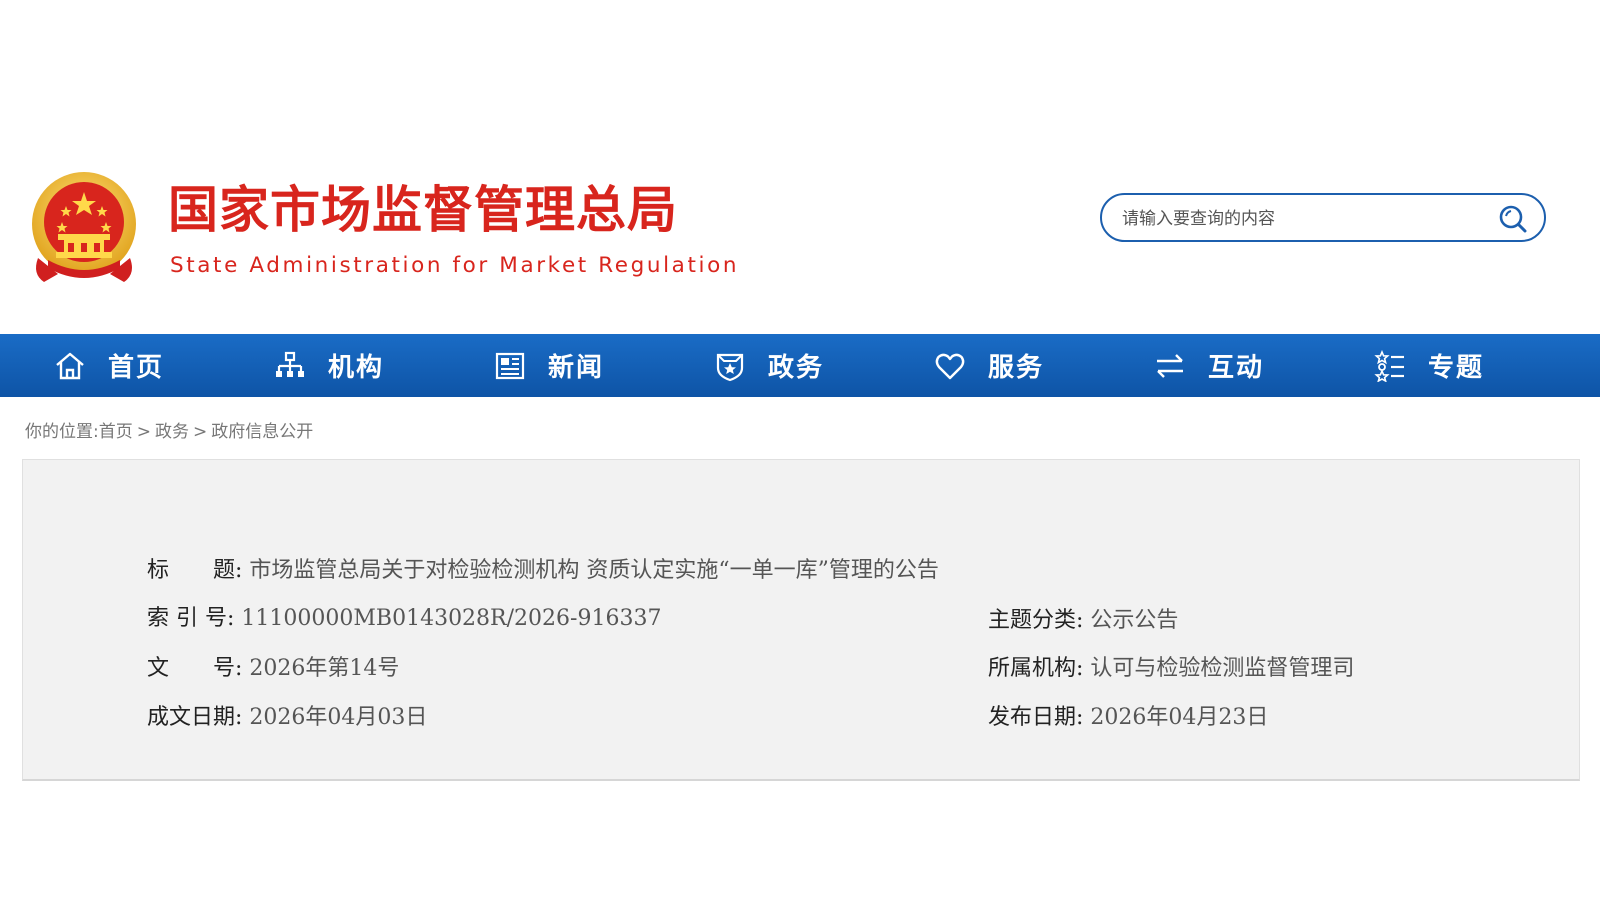 Image resolution: width=1600 pixels, height=900 pixels. I want to click on search-box, so click(1323, 217).